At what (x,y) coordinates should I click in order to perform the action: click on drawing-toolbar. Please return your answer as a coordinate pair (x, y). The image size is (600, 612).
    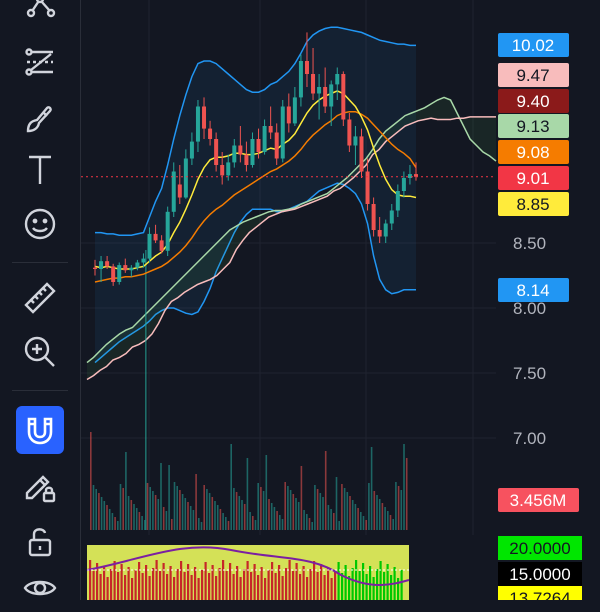
    Looking at the image, I should click on (40, 300).